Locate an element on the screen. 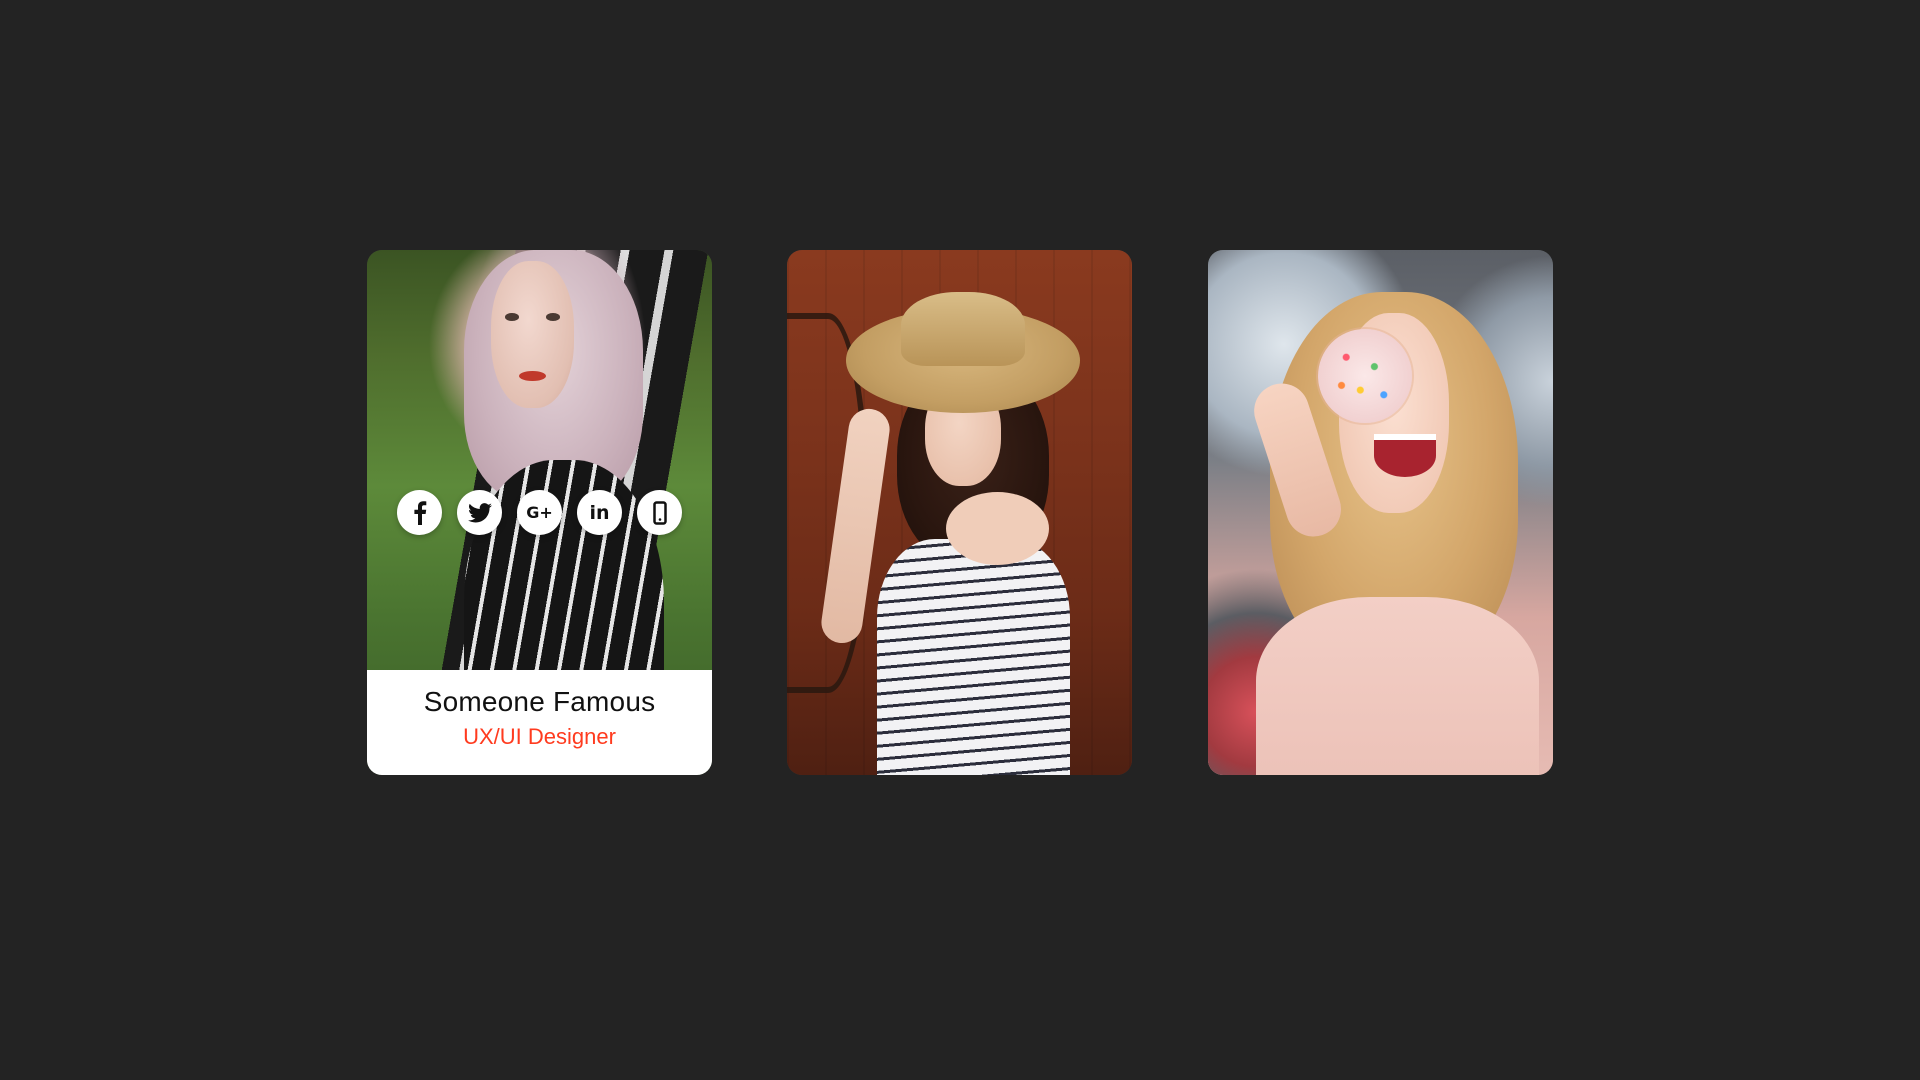 The height and width of the screenshot is (1080, 1920). linkedin-glyph: in is located at coordinates (599, 512).